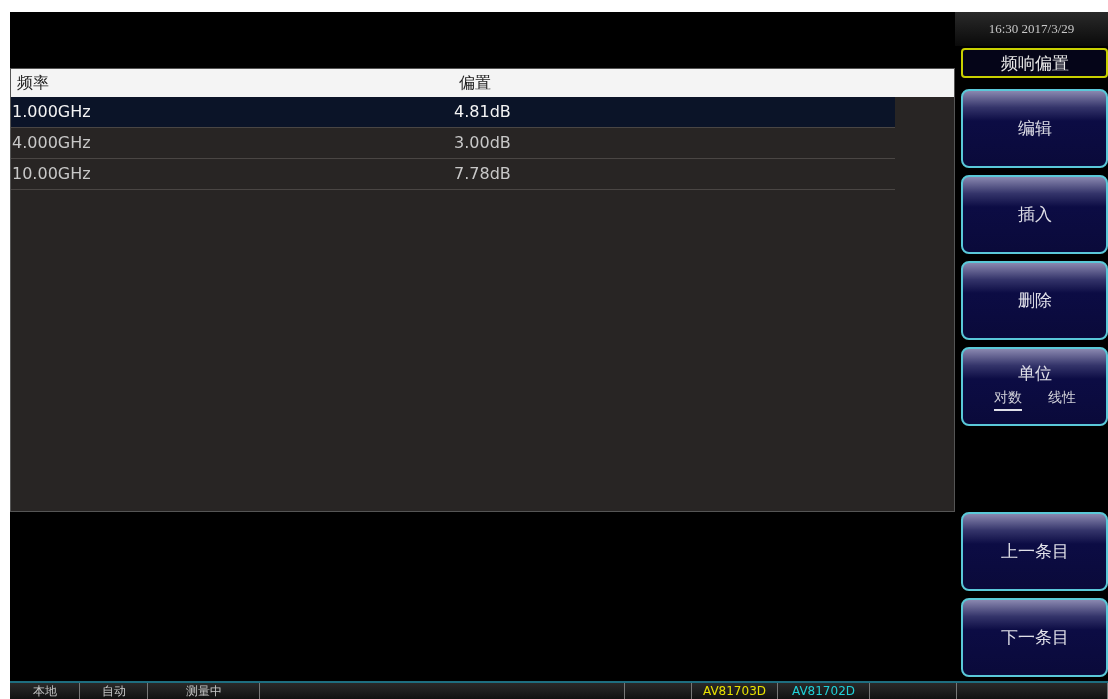  What do you see at coordinates (114, 691) in the screenshot?
I see `status-text: 自动` at bounding box center [114, 691].